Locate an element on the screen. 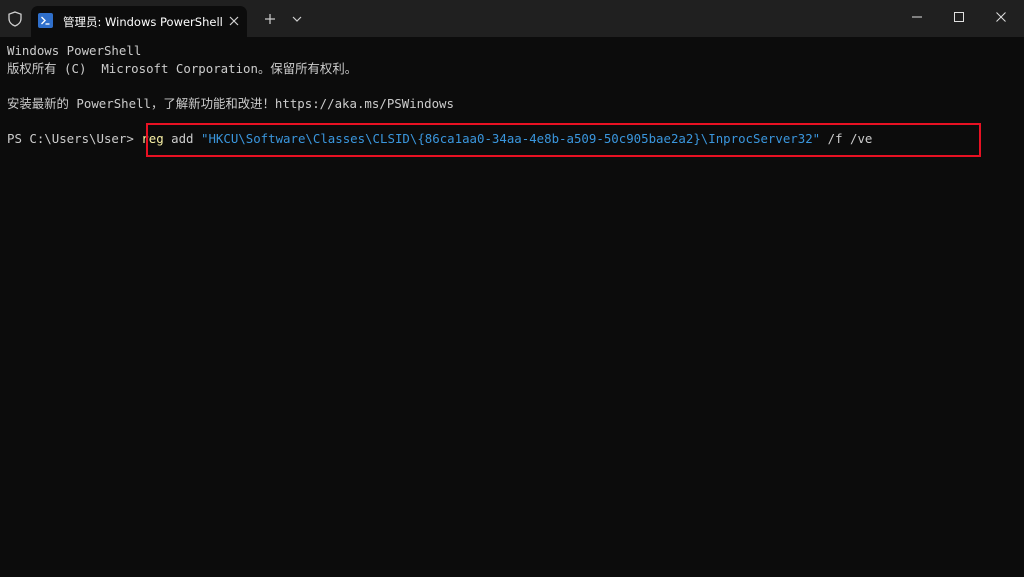 The height and width of the screenshot is (577, 1024). copyright-line: 版权所有 (C) Microsoft Corporation。保留所有权利。 is located at coordinates (182, 68).